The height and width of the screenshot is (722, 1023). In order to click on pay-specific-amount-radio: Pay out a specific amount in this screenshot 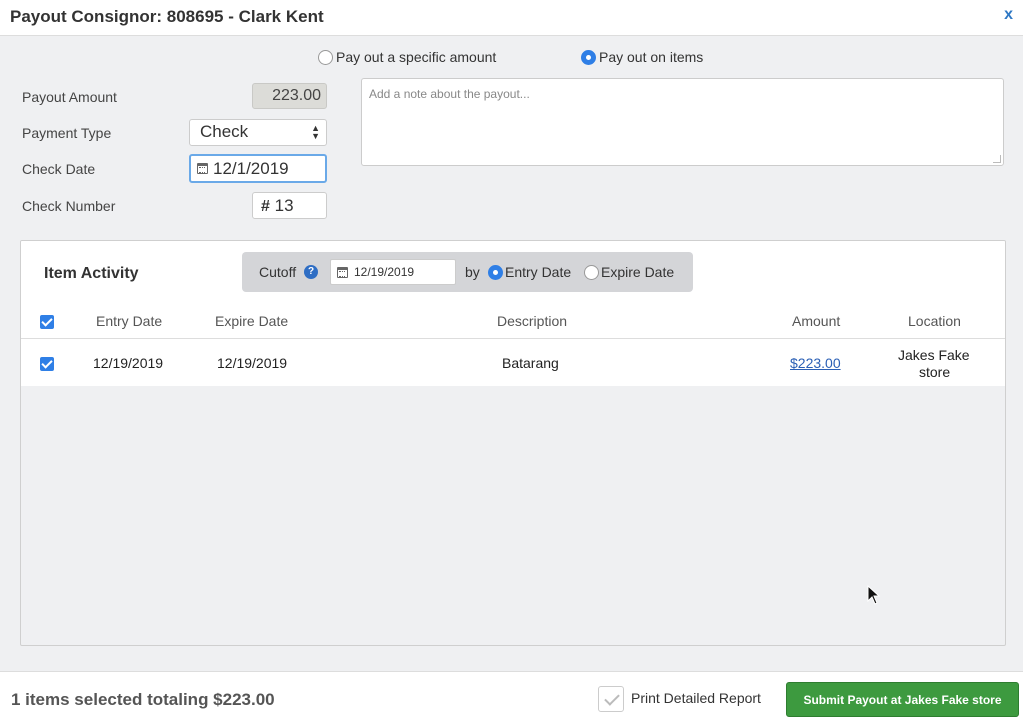, I will do `click(407, 57)`.